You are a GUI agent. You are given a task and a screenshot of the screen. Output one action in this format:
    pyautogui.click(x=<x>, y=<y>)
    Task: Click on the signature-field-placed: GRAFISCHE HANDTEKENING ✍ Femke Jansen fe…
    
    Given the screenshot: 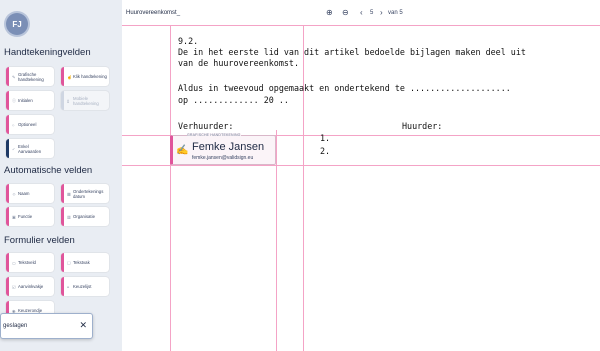 What is the action you would take?
    pyautogui.click(x=223, y=149)
    